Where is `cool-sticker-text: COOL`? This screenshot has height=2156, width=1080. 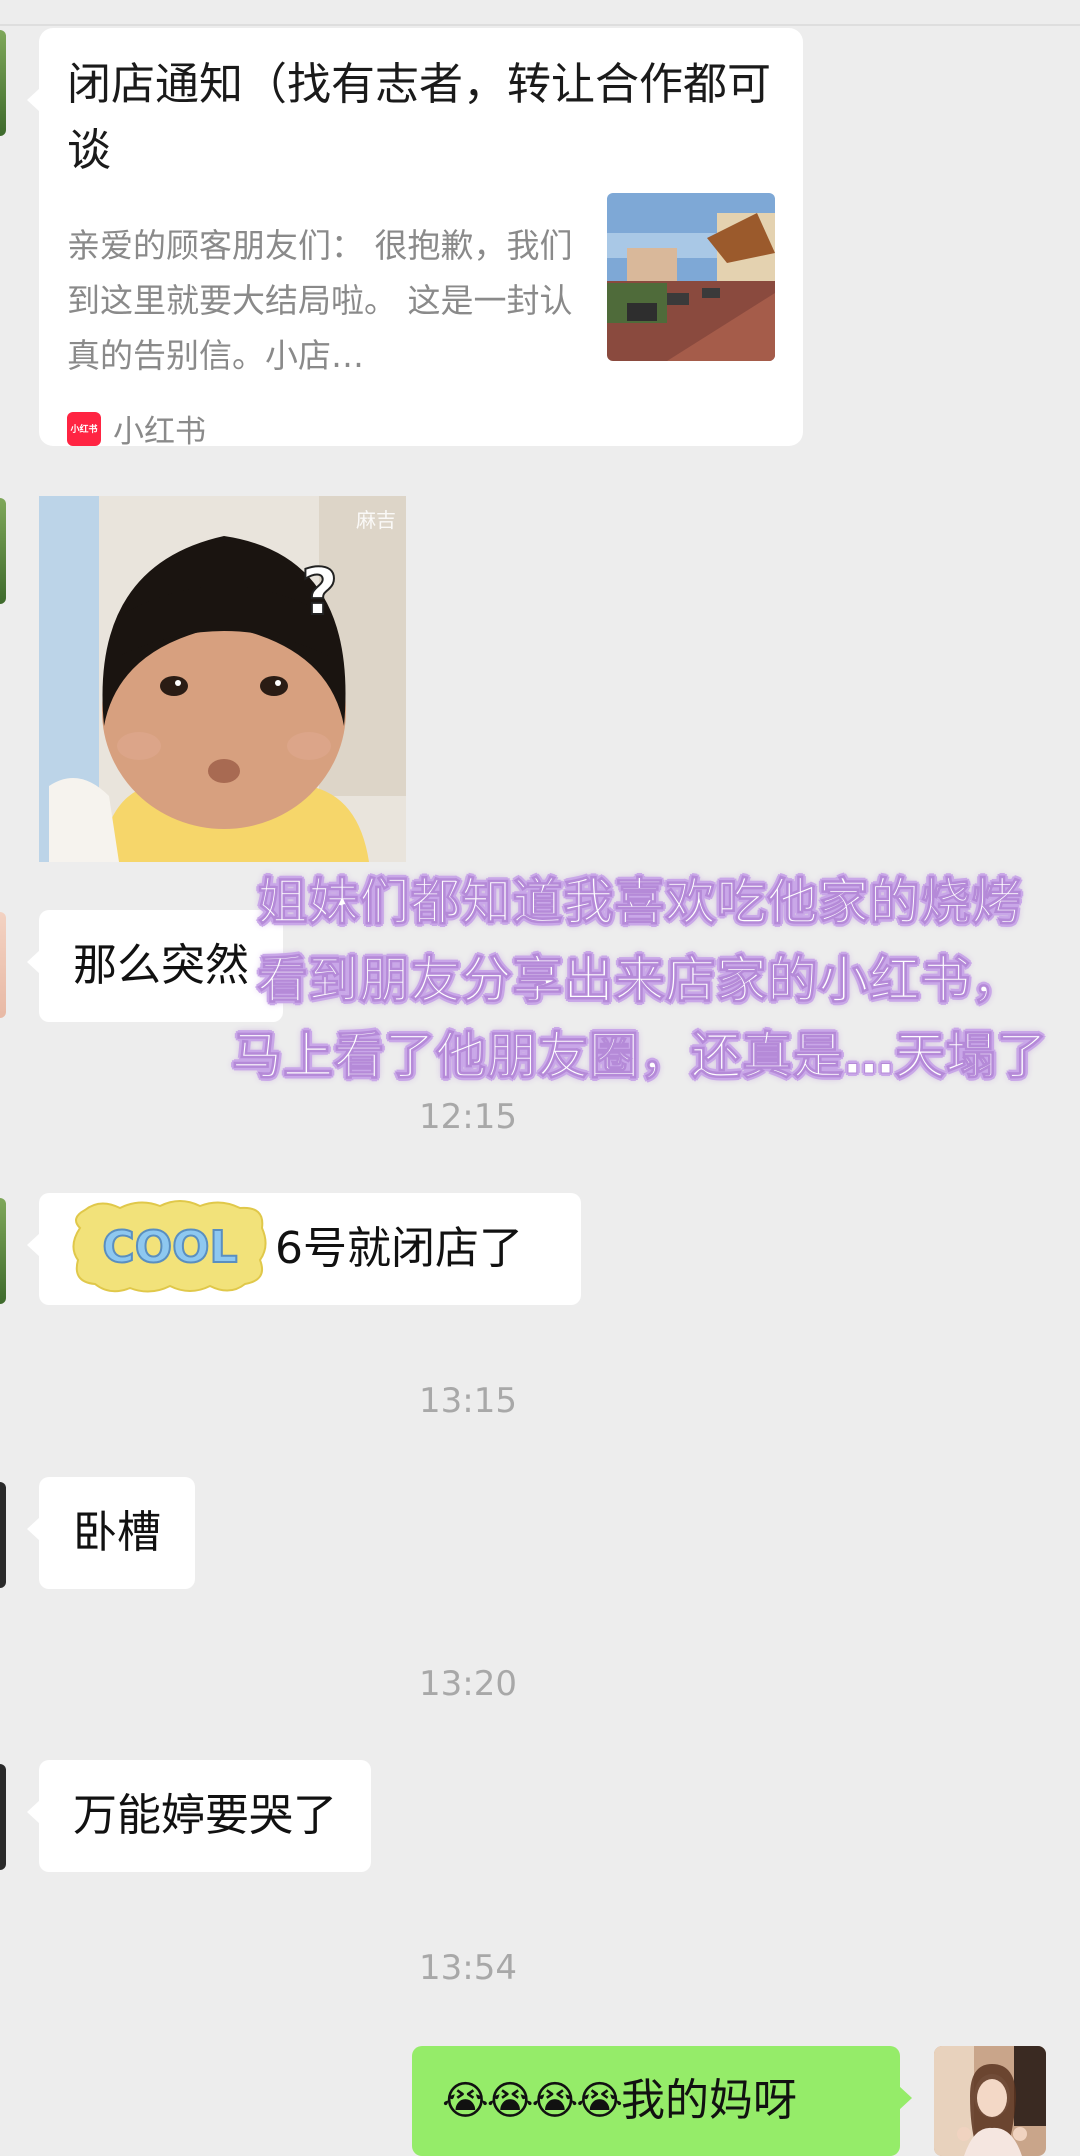 cool-sticker-text: COOL is located at coordinates (169, 1247).